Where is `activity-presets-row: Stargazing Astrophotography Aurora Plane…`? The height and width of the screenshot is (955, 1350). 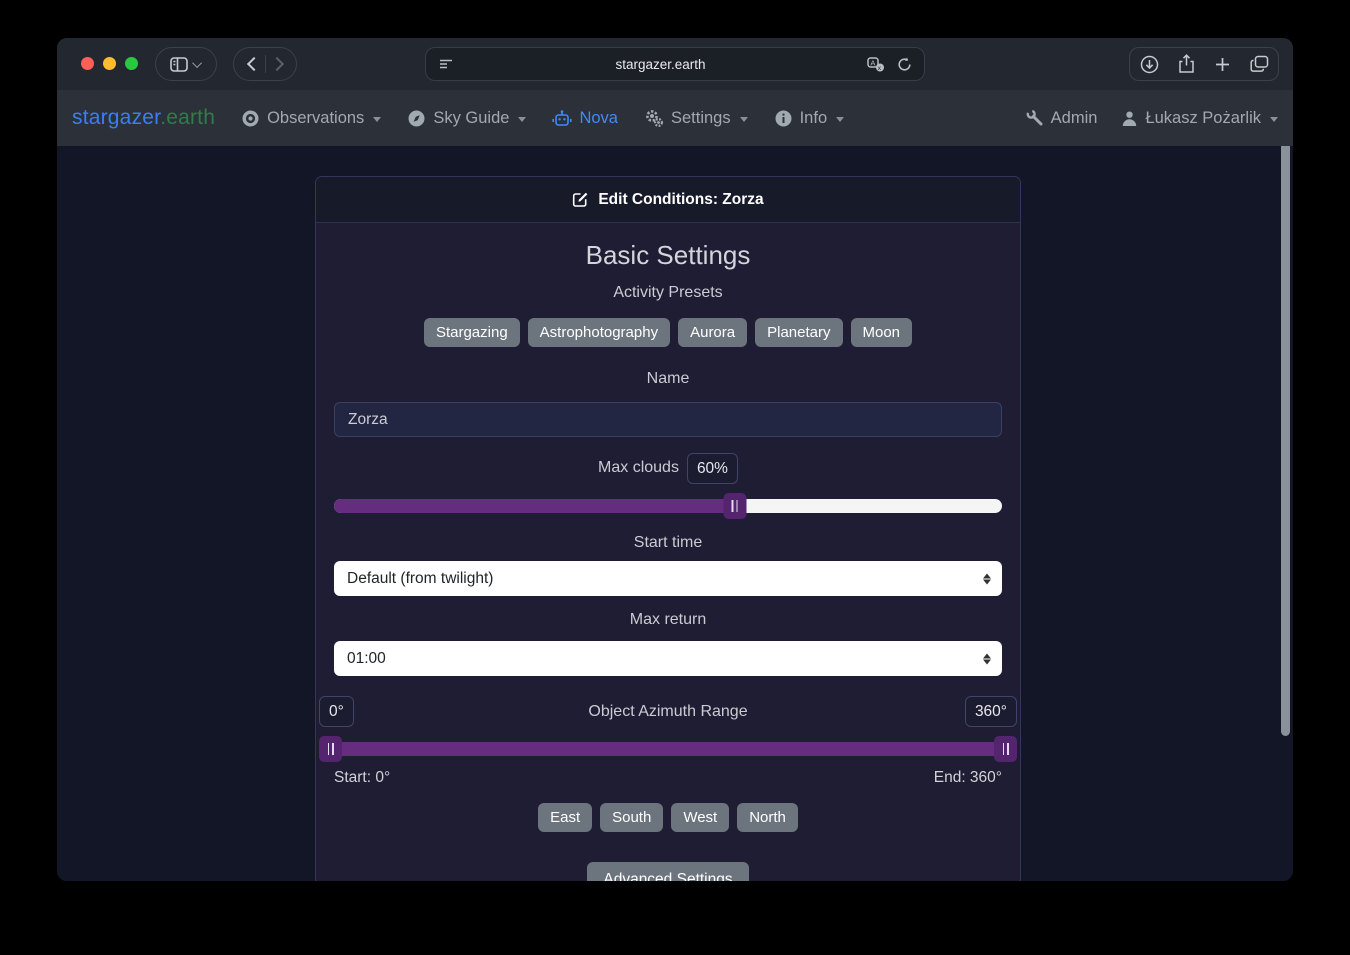
activity-presets-row: Stargazing Astrophotography Aurora Plane… is located at coordinates (668, 332).